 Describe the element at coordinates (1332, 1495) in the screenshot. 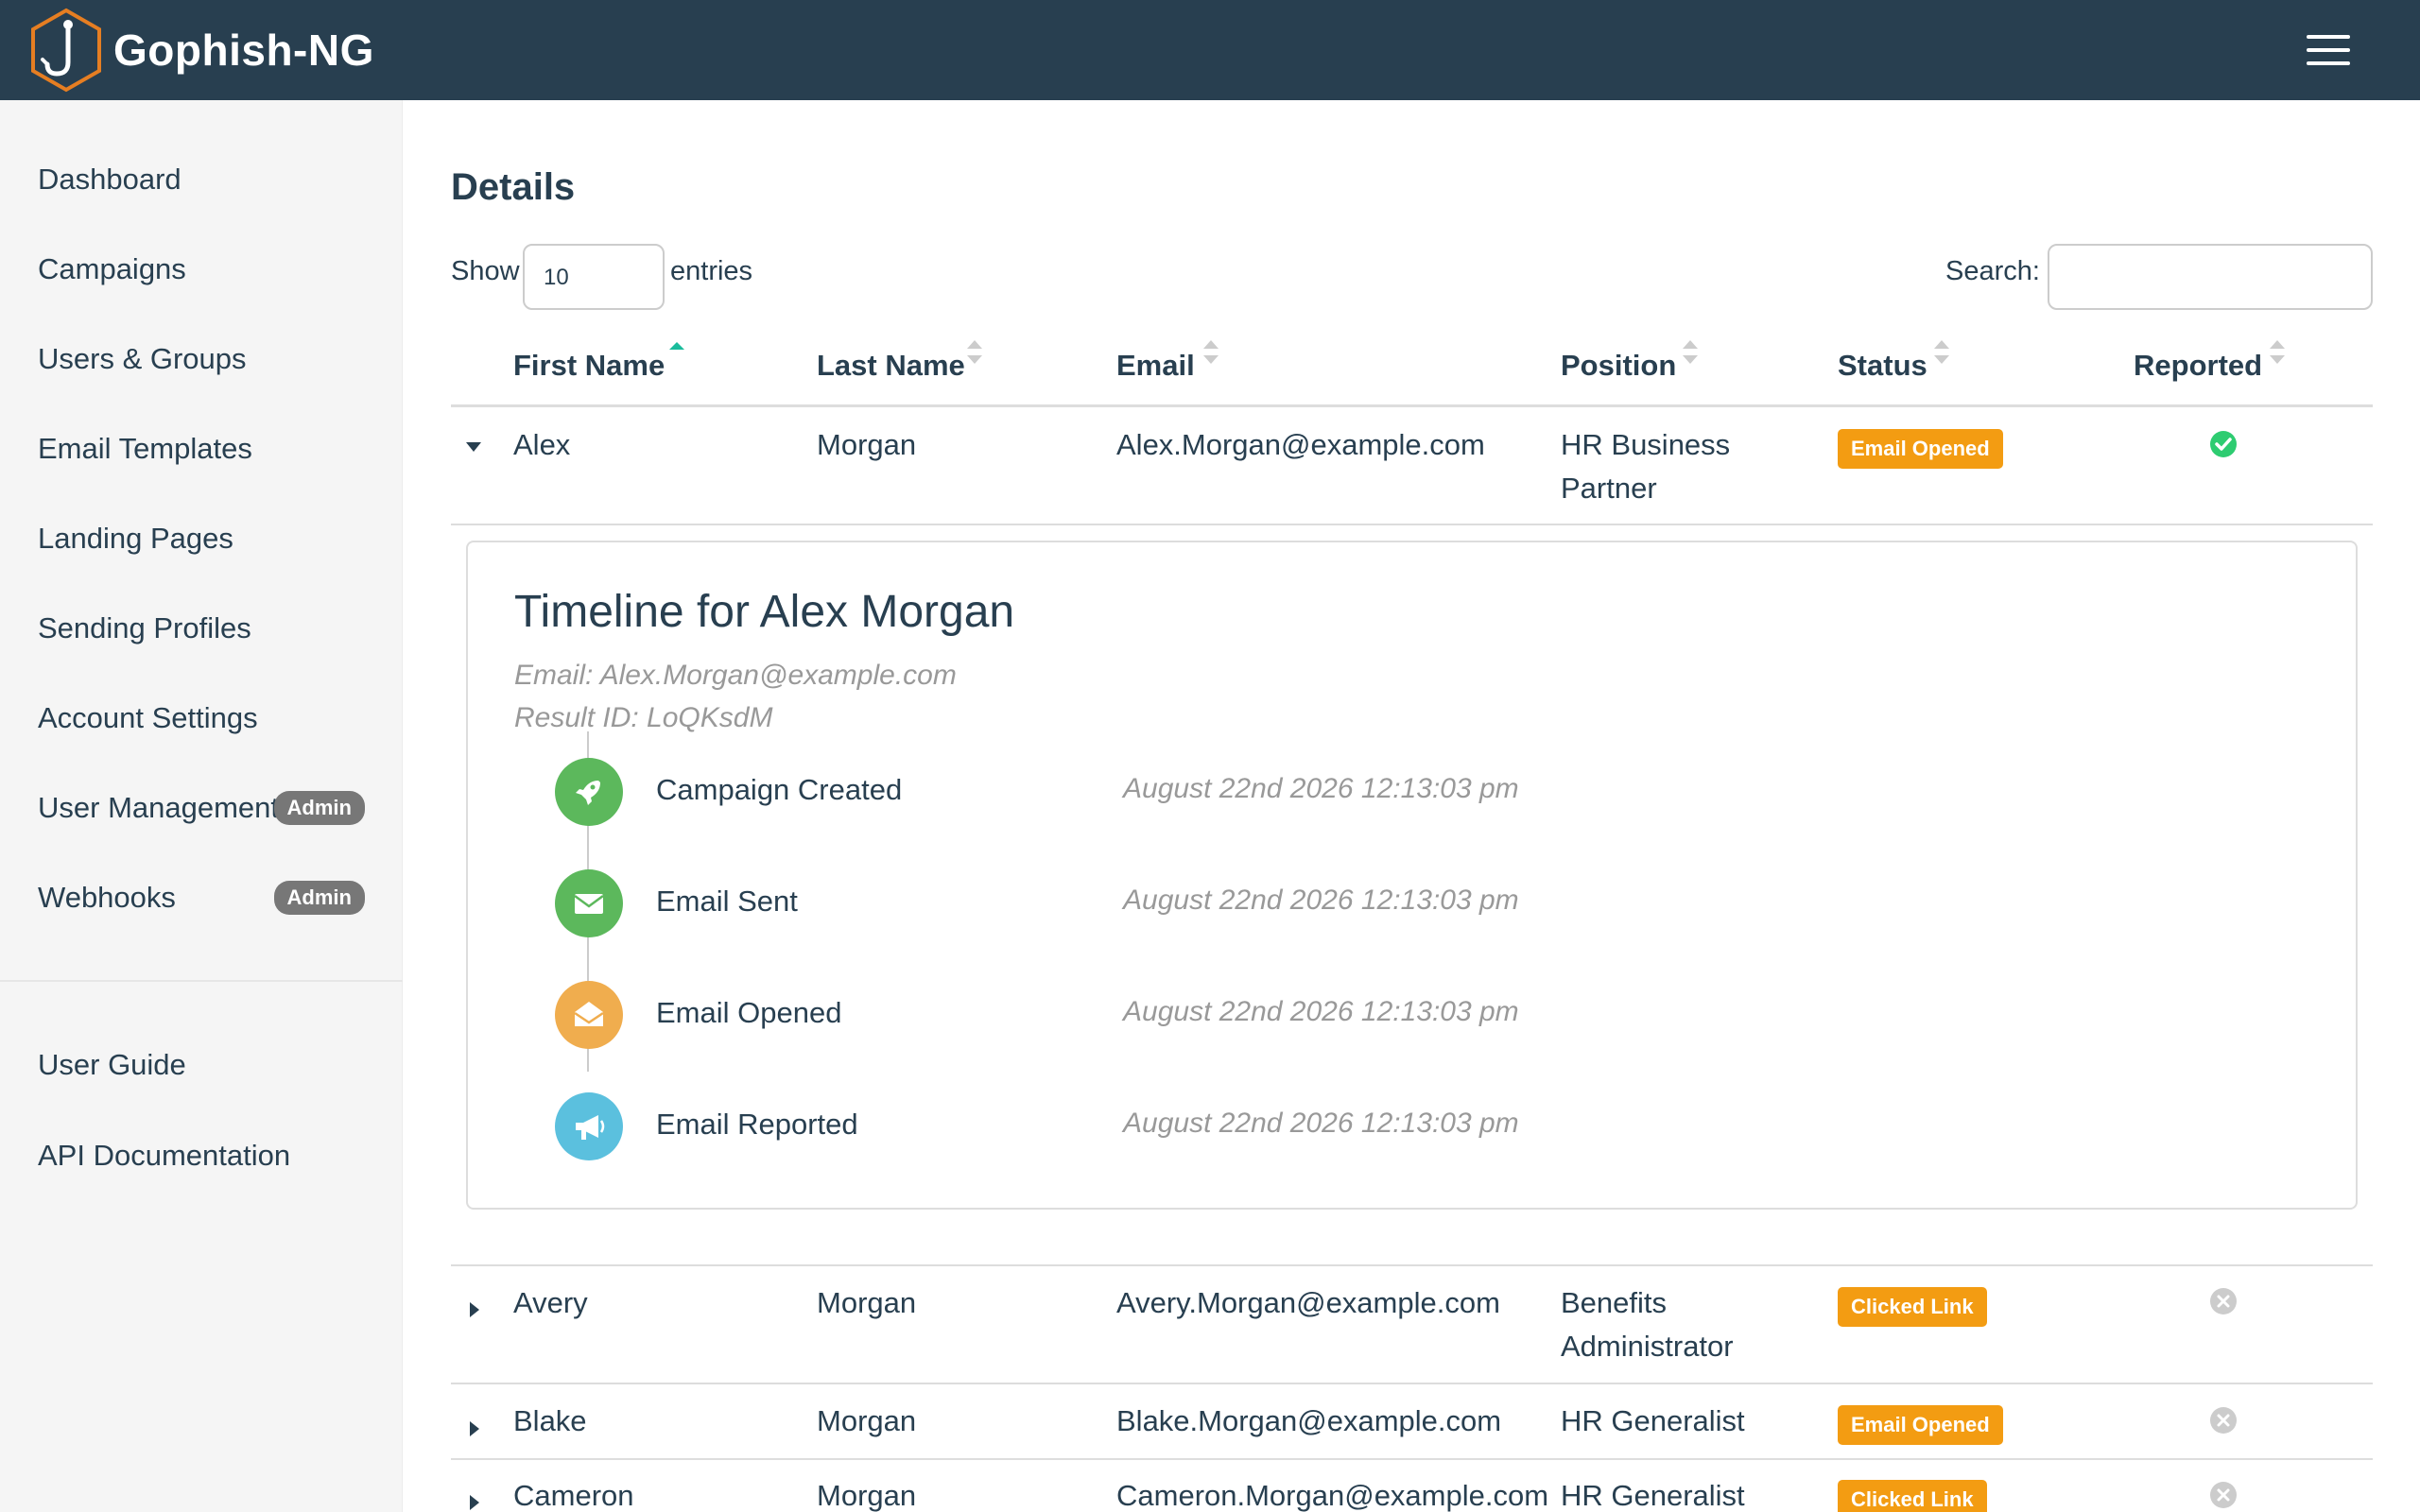

I see `email-cell: Cameron.Morgan@example.com` at that location.